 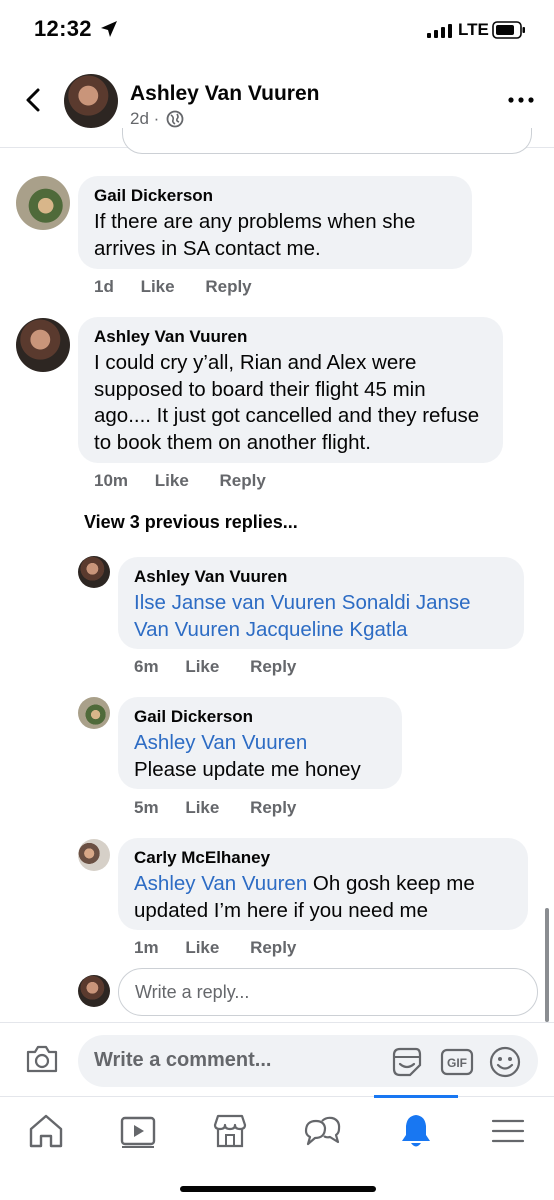 I want to click on network-label: LTE, so click(x=473, y=29).